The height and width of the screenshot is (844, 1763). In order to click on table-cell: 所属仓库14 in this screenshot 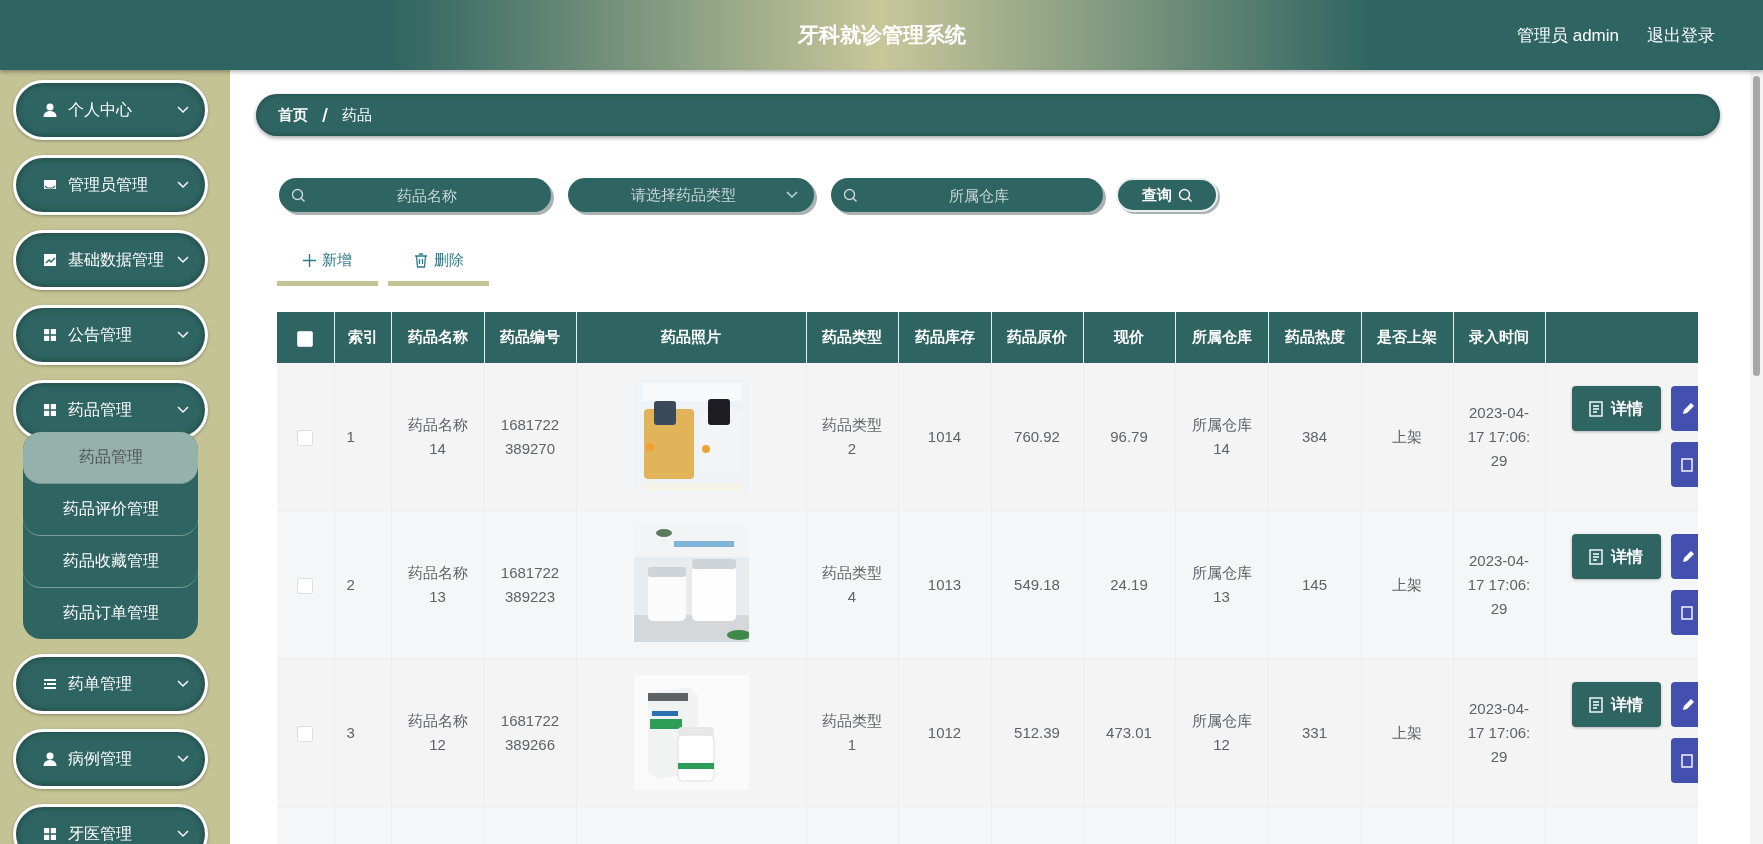, I will do `click(1221, 436)`.